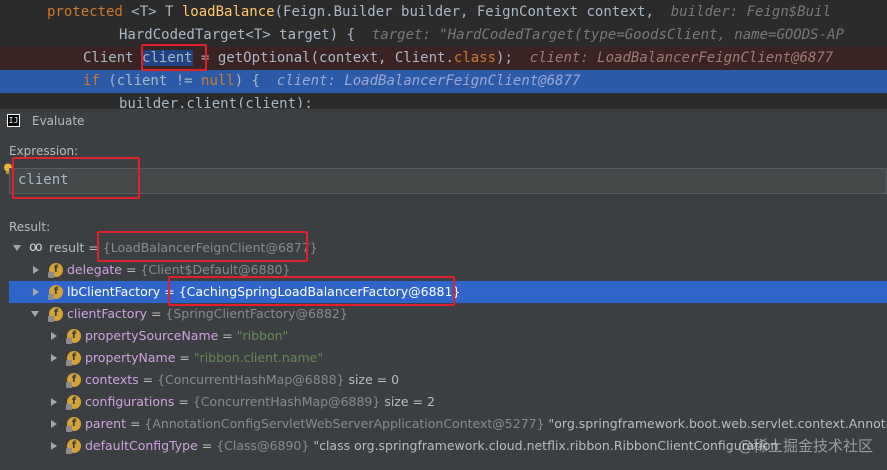 Image resolution: width=887 pixels, height=470 pixels. Describe the element at coordinates (85, 12) in the screenshot. I see `keyword: protected` at that location.